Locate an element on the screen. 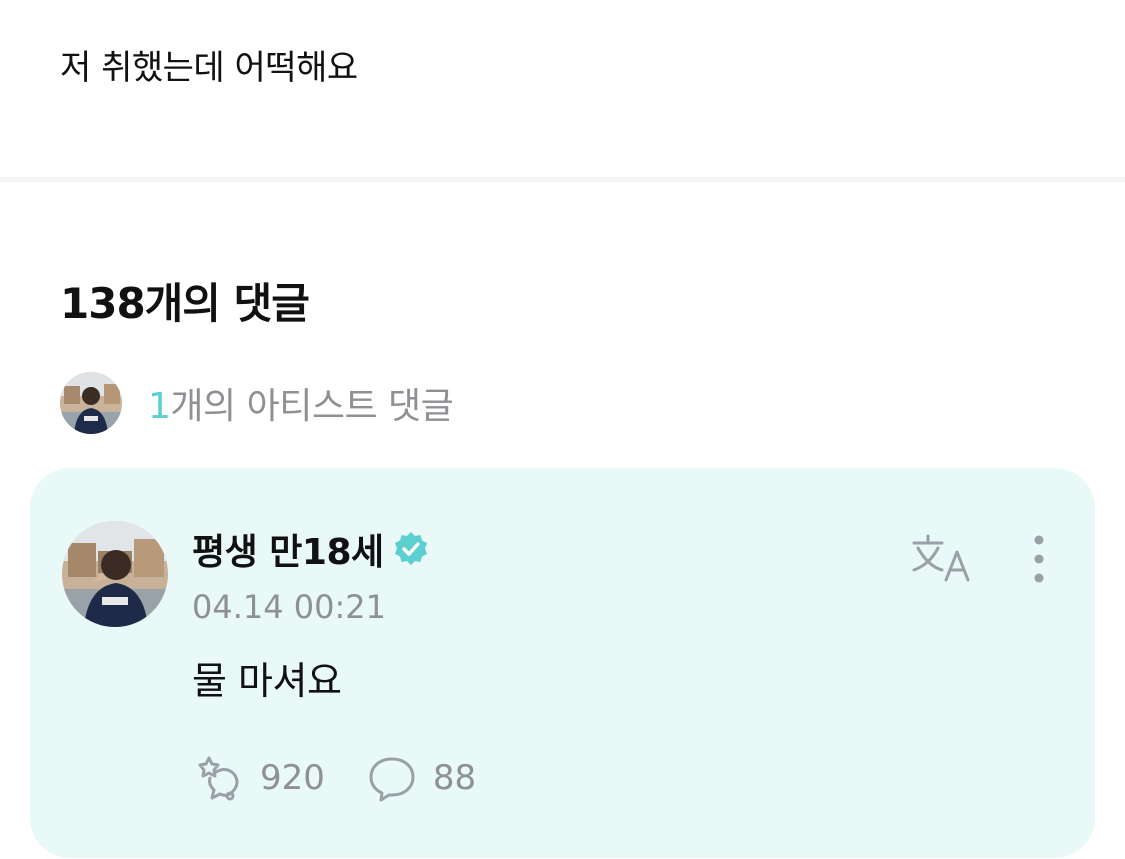  comment-author-name: 평생 만18세 is located at coordinates (288, 552).